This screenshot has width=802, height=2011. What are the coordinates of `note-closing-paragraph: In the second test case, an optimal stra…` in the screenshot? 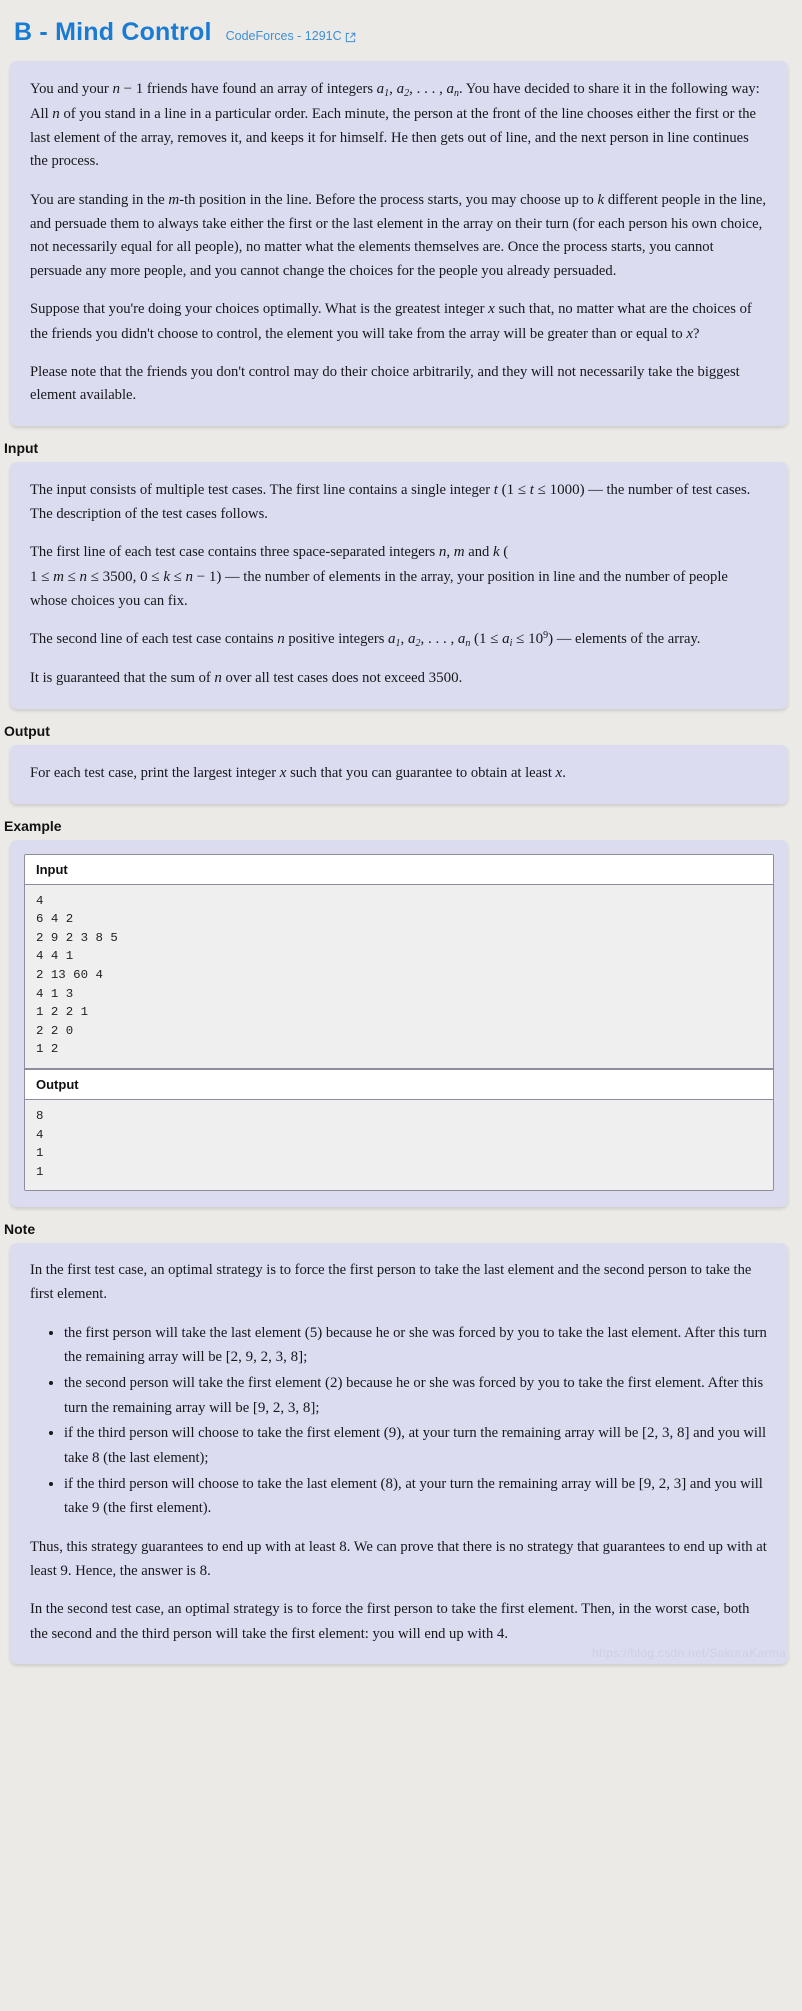 It's located at (390, 1621).